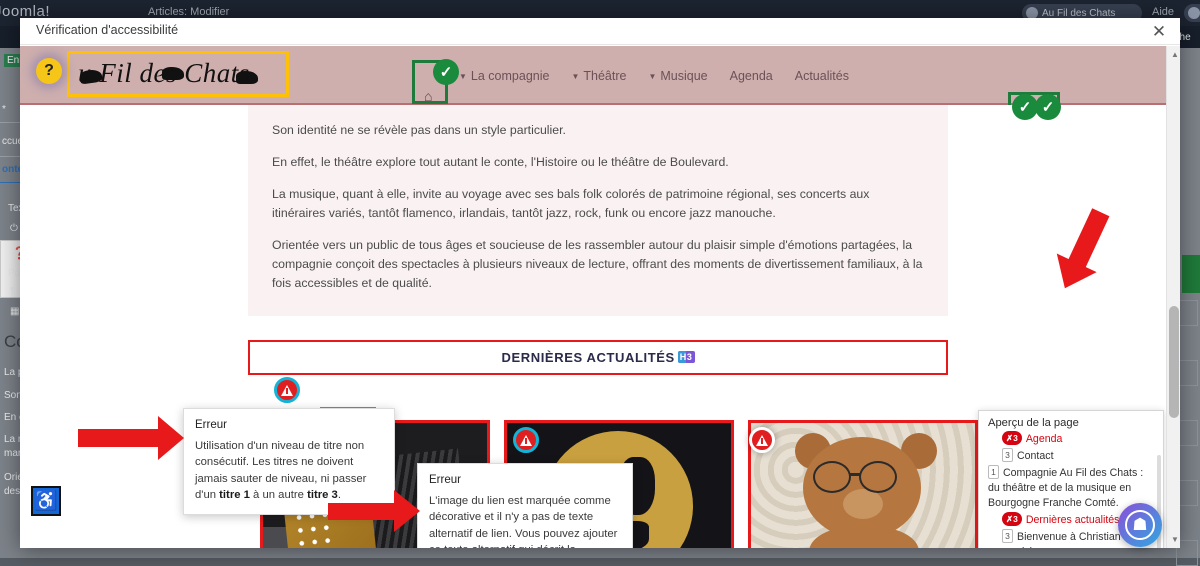 This screenshot has width=1200, height=566. I want to click on outline-item-label: Dernières actualités, so click(1073, 520).